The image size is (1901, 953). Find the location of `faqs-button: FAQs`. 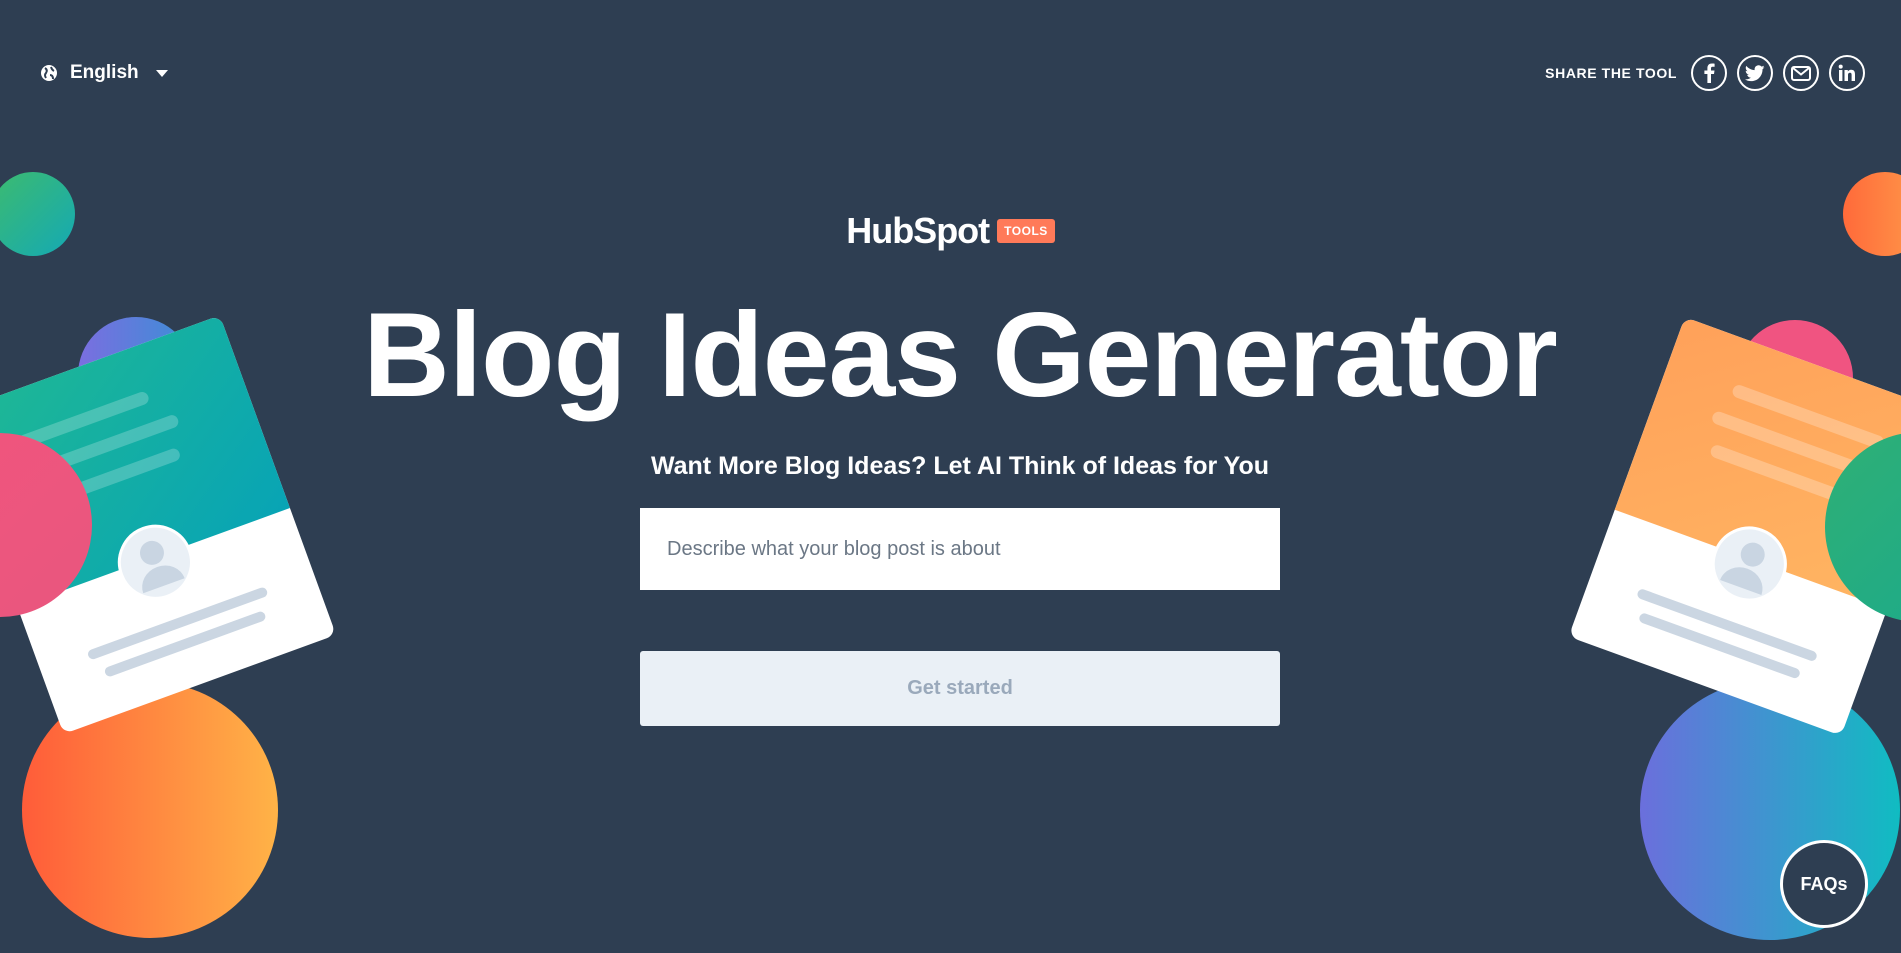

faqs-button: FAQs is located at coordinates (1824, 884).